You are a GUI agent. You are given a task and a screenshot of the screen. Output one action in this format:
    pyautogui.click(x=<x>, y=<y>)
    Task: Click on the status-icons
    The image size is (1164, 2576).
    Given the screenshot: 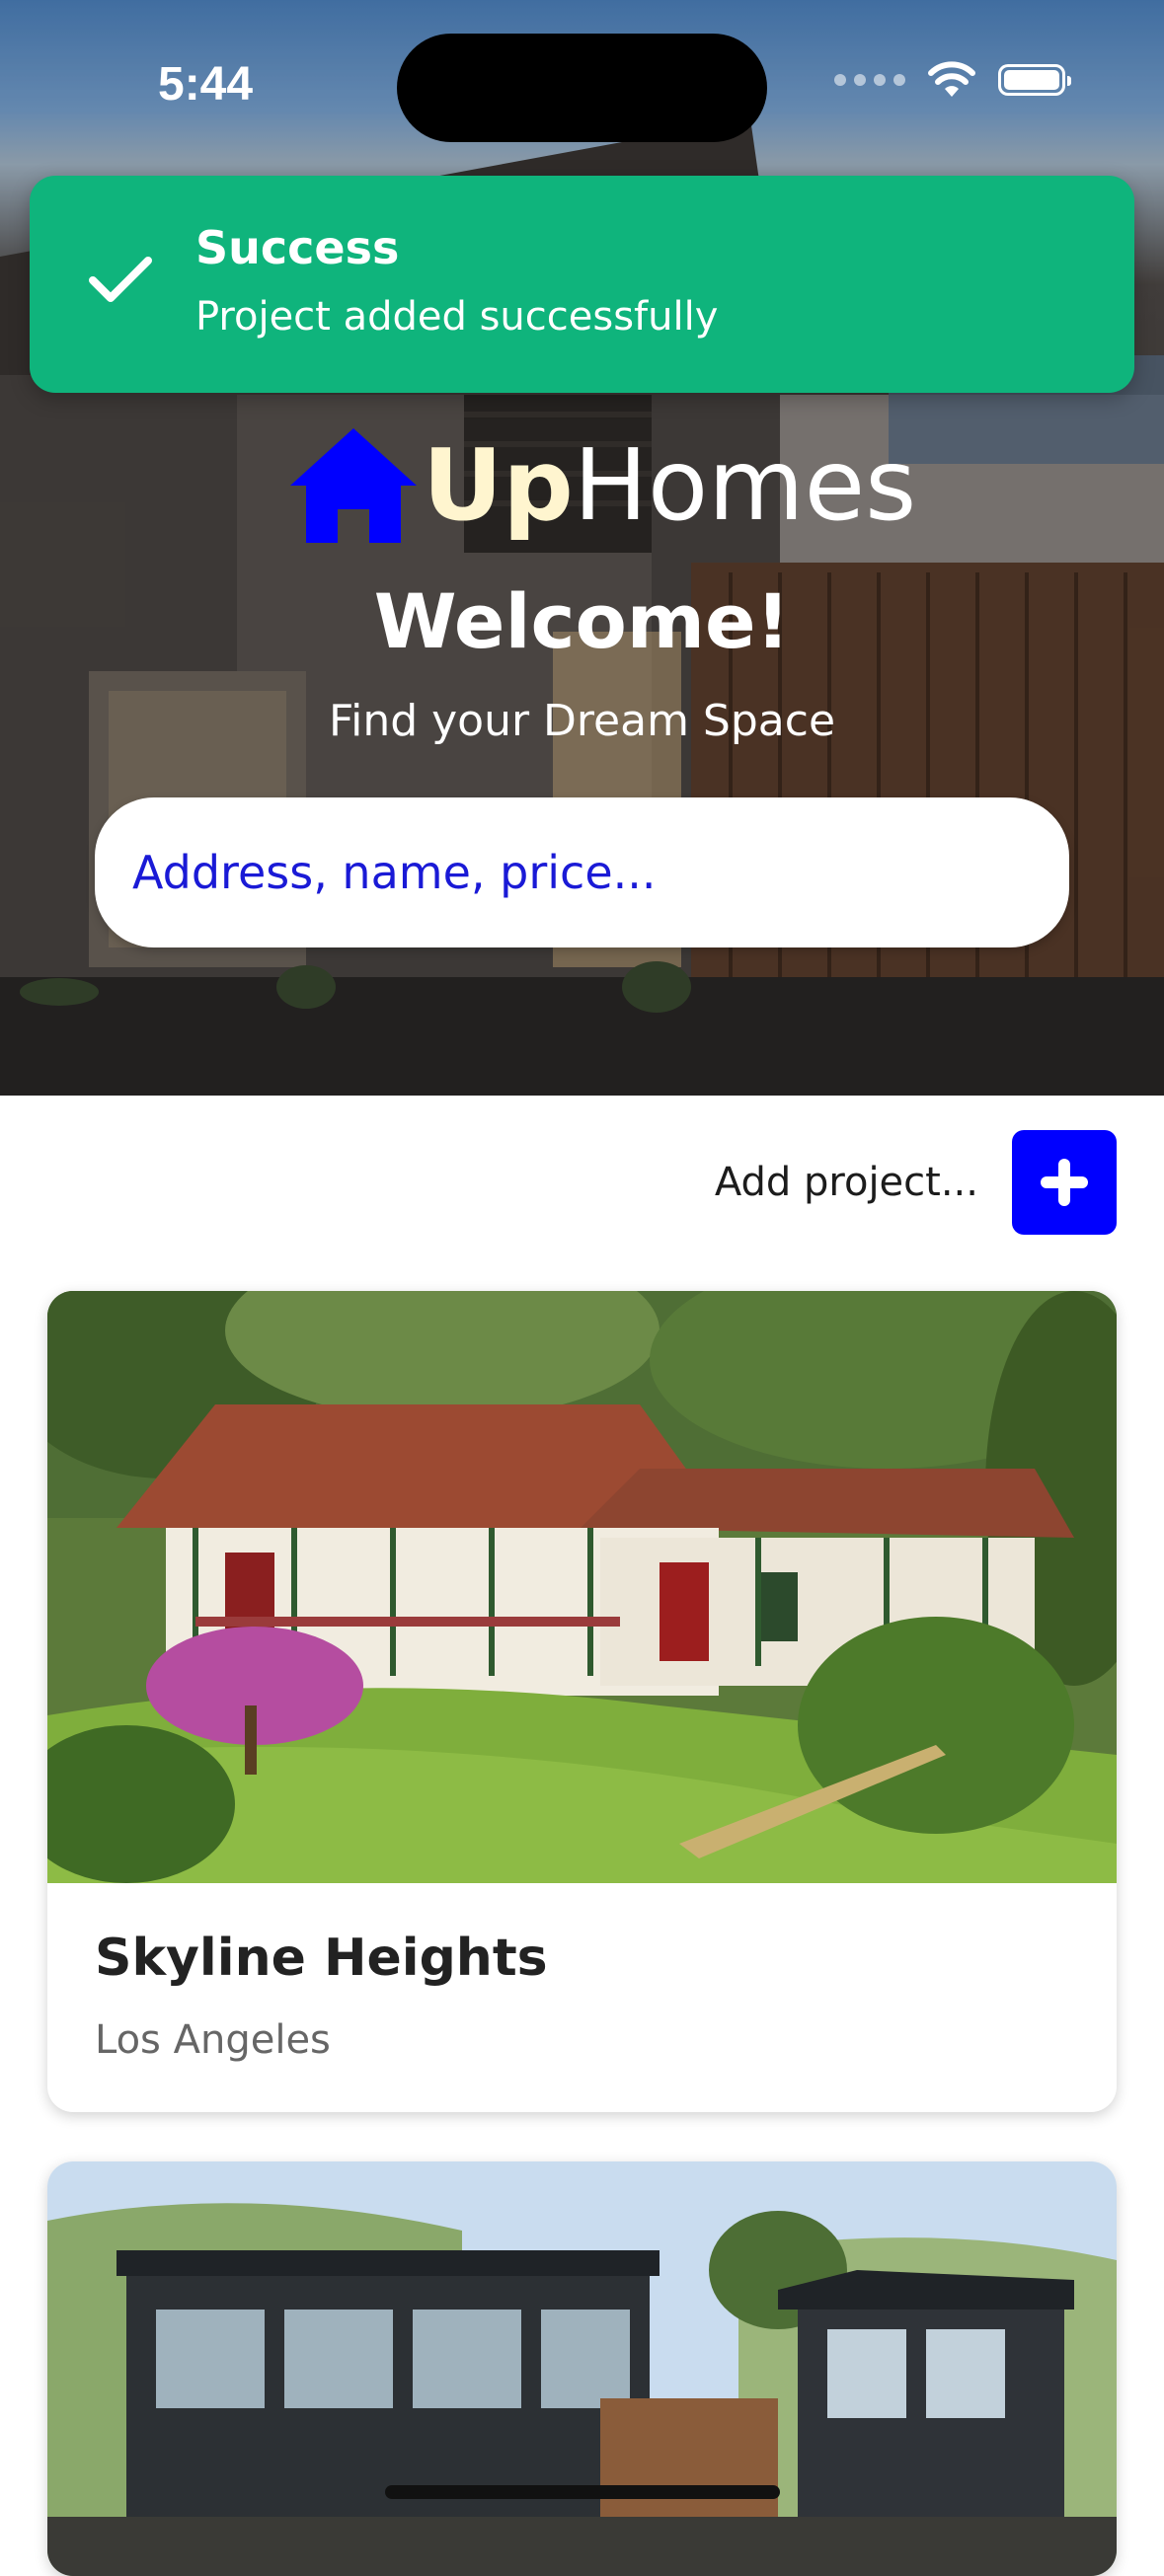 What is the action you would take?
    pyautogui.click(x=952, y=80)
    